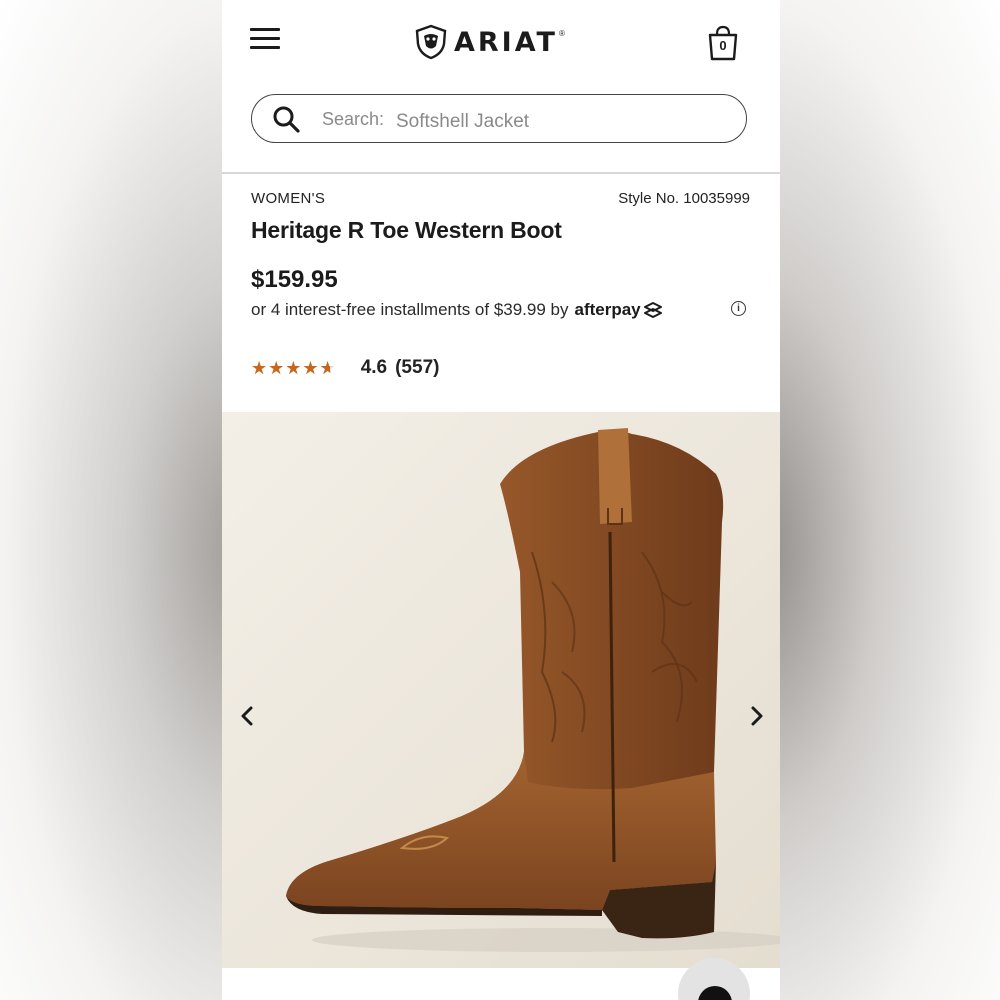 The image size is (1000, 1000). I want to click on product-category: WOMEN'S, so click(288, 198).